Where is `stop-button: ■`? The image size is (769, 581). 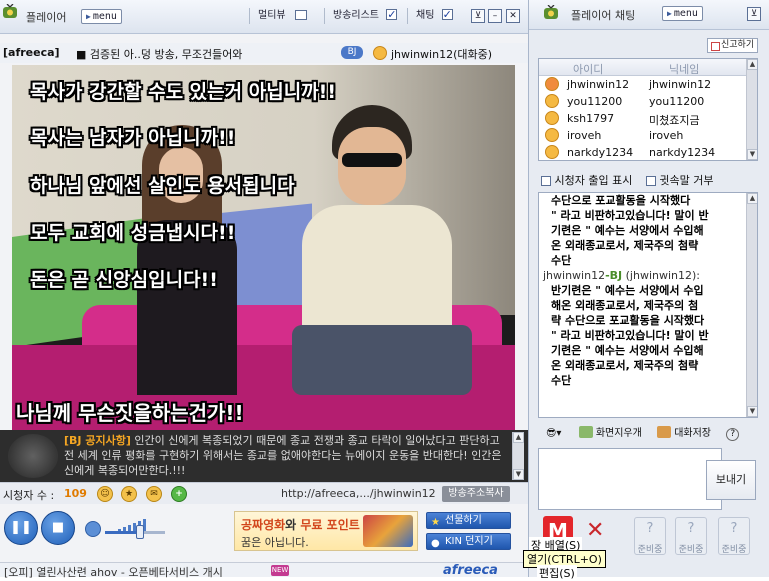 stop-button: ■ is located at coordinates (58, 528).